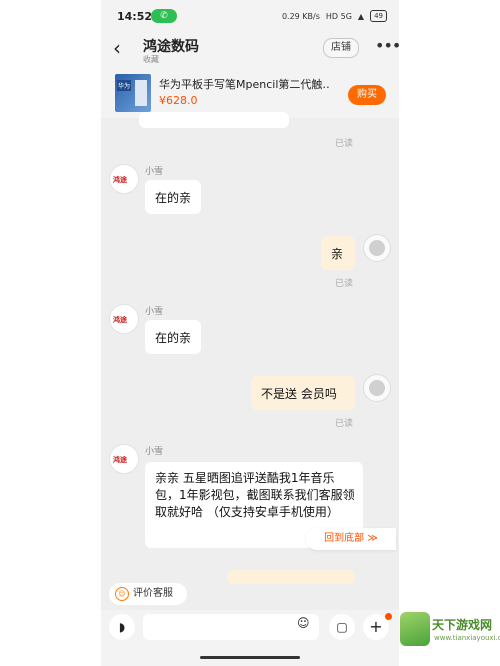  Describe the element at coordinates (133, 93) in the screenshot. I see `product-thumbnail: 华为` at that location.